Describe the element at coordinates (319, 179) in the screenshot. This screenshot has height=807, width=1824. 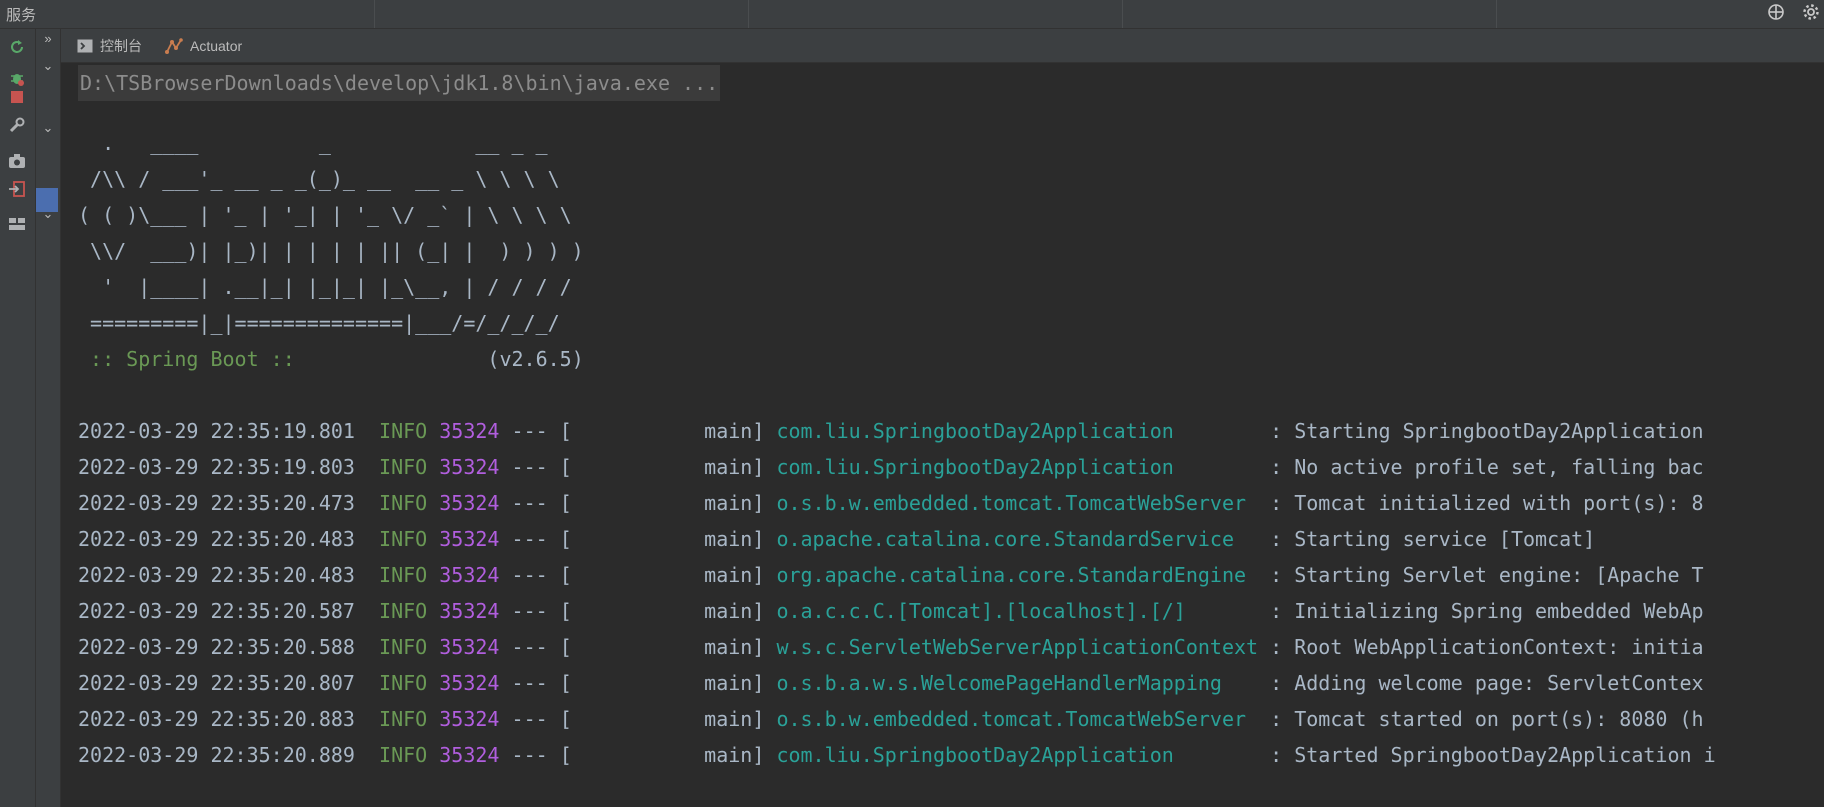
I see `banner-line: /\\ / ___'_ __ _ _(_)_ __ __ _ \ \ \ \` at that location.